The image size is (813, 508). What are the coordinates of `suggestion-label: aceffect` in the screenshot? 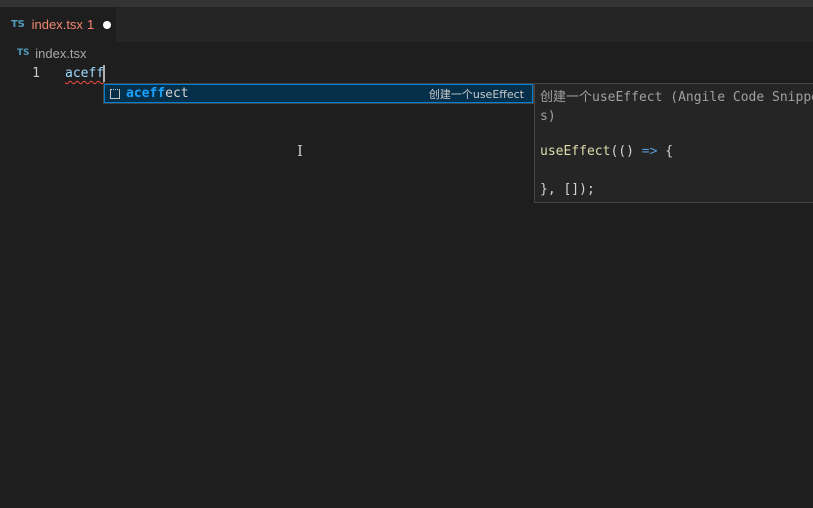 It's located at (157, 93).